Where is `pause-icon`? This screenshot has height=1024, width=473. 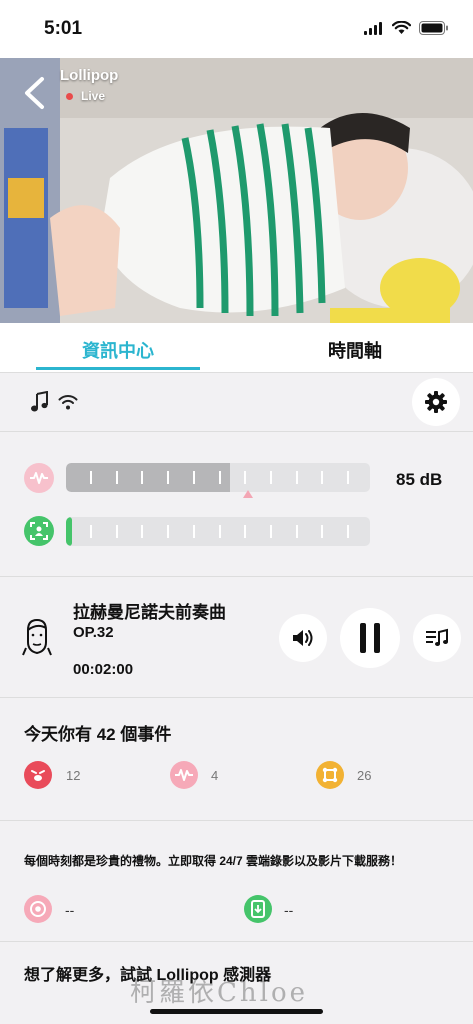 pause-icon is located at coordinates (370, 638).